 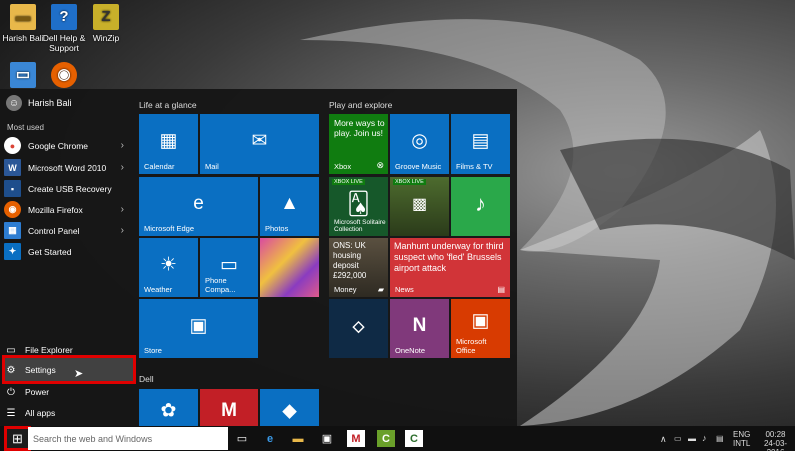 I want to click on tile-microsoft-office: ▣ Microsoft Office, so click(x=480, y=328).